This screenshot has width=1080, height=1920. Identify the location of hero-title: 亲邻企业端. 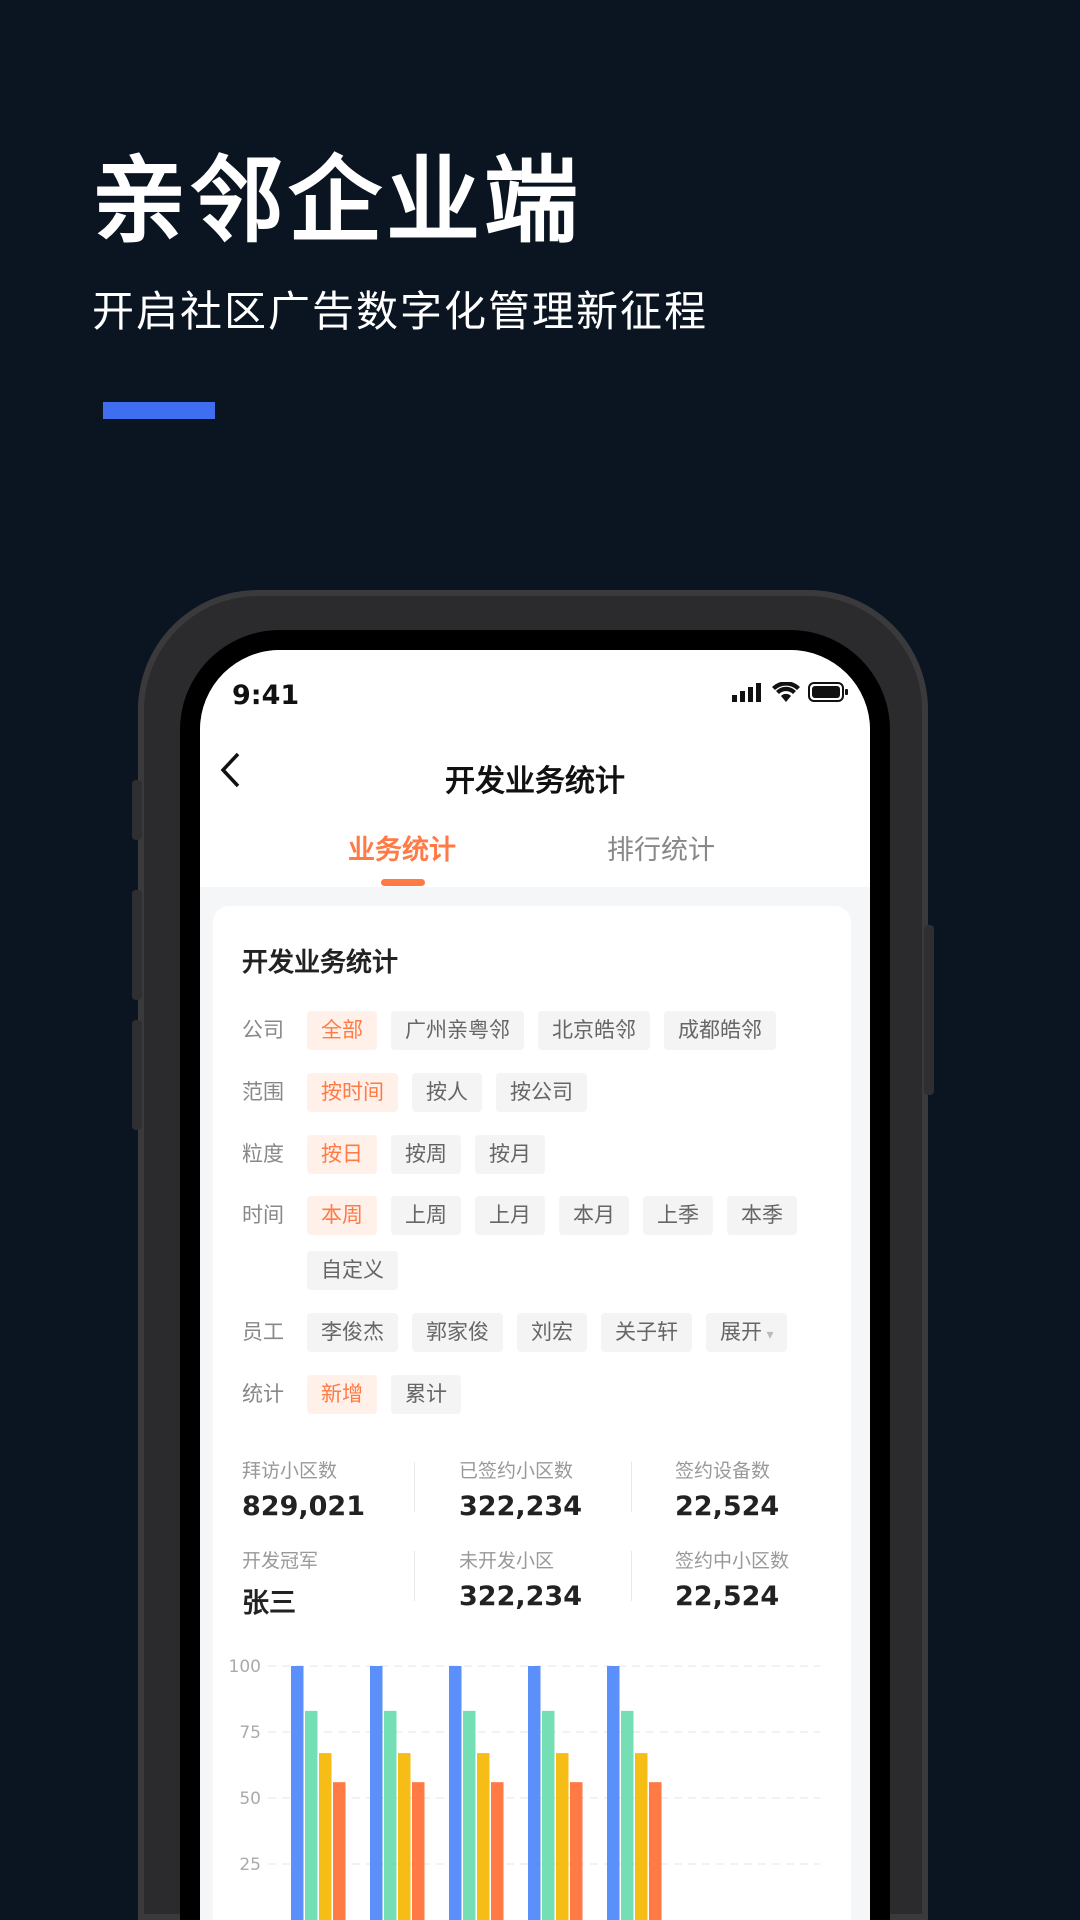
(337, 201).